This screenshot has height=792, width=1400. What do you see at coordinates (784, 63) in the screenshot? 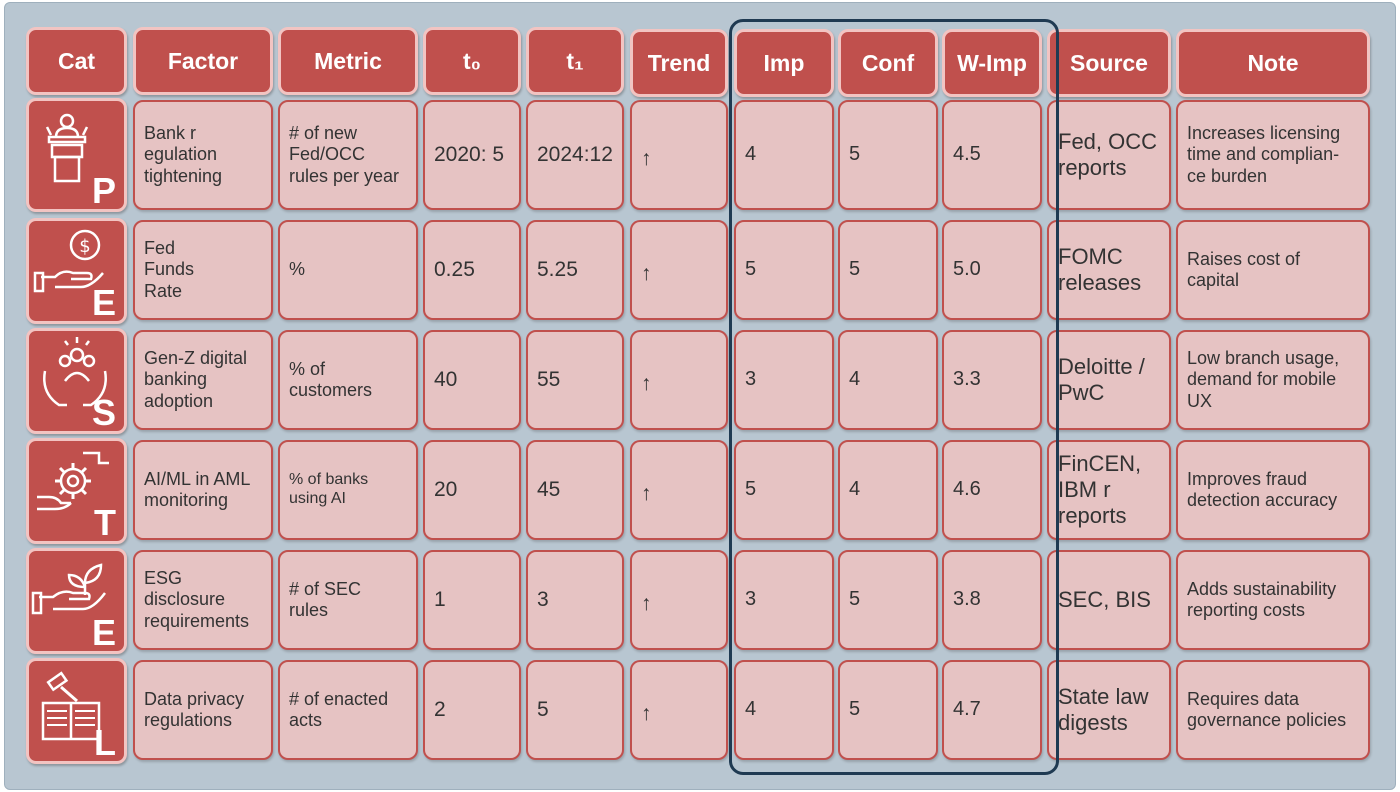
I see `header-imp: Imp` at bounding box center [784, 63].